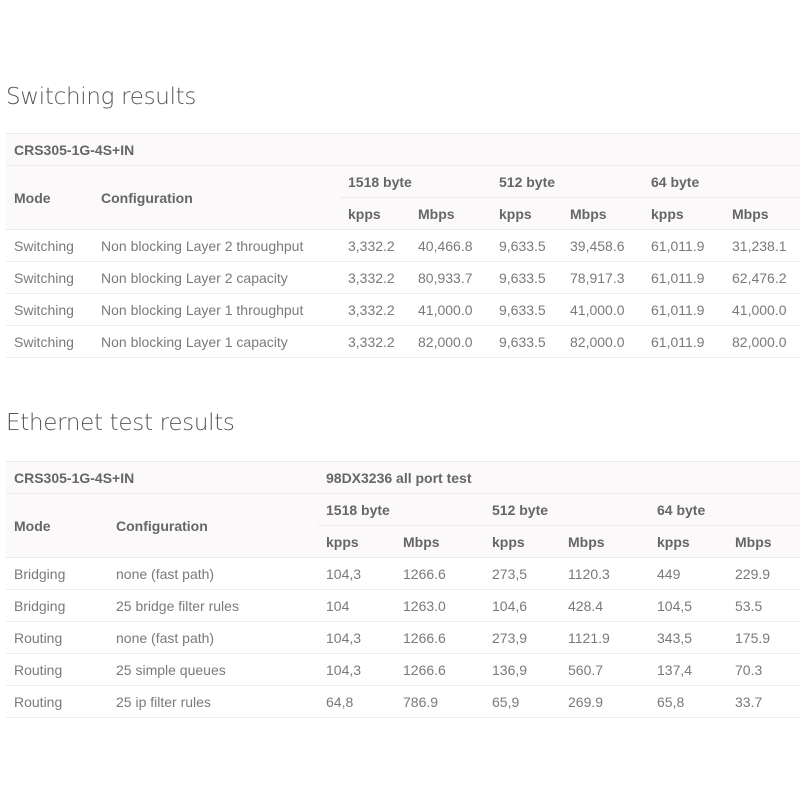 The image size is (800, 800). I want to click on cell-value: 136,9, so click(522, 669).